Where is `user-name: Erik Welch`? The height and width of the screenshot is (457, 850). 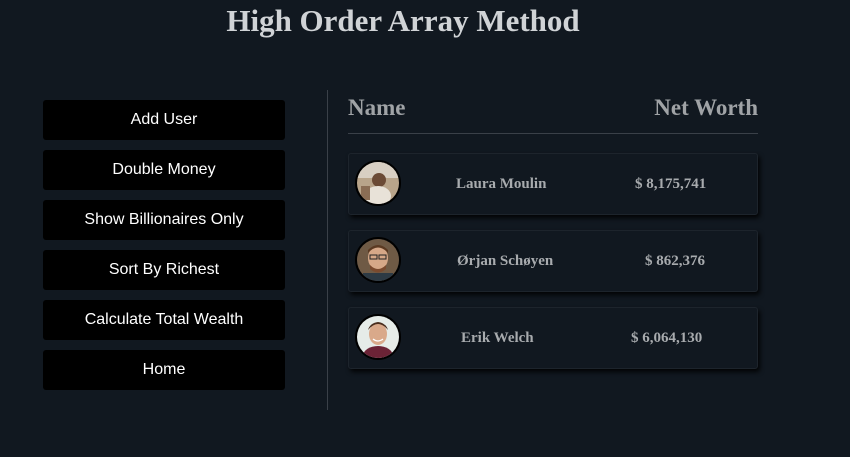
user-name: Erik Welch is located at coordinates (497, 338).